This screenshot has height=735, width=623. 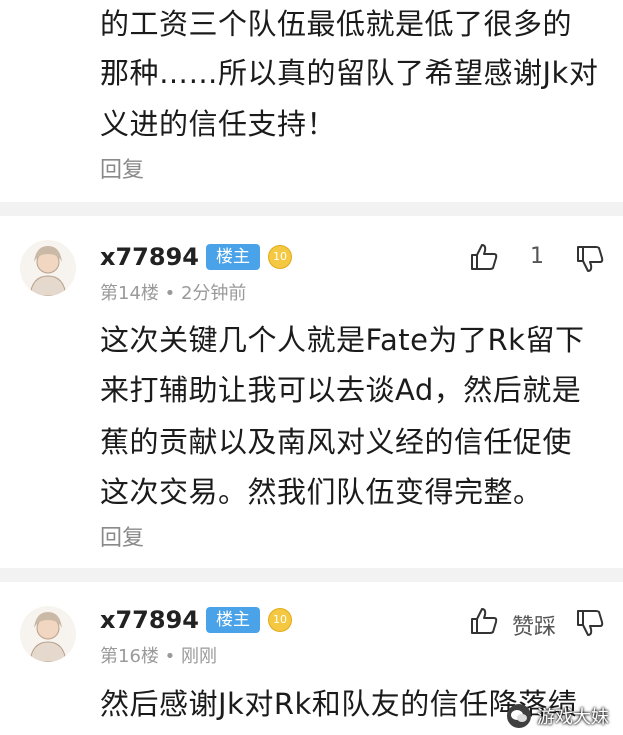 I want to click on comment-text-line: 蕉的贡献以及南风对义经的信任促使, so click(x=336, y=442).